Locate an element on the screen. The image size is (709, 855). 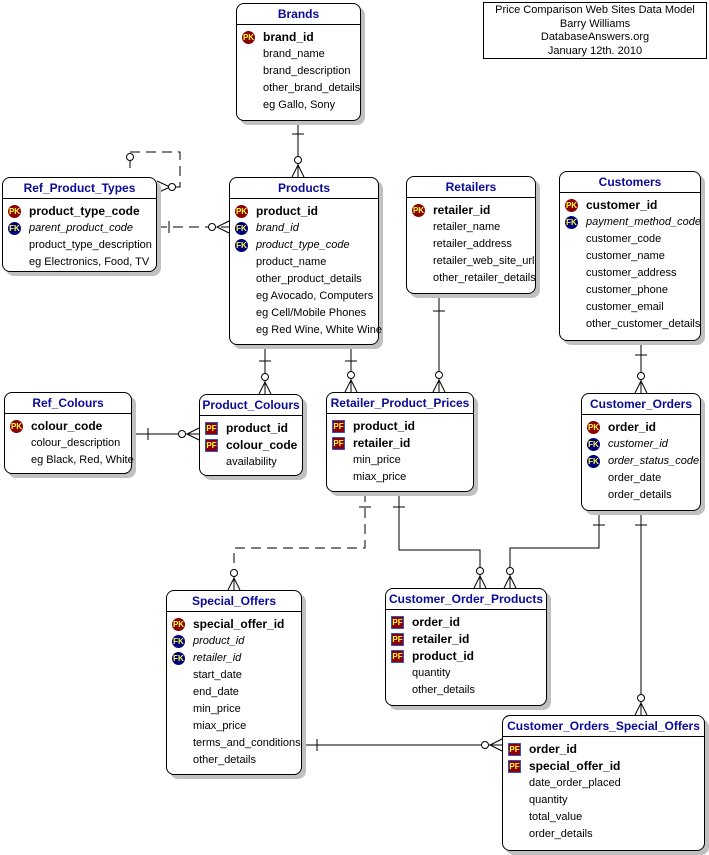
attribute-row: FK product_id is located at coordinates (234, 641).